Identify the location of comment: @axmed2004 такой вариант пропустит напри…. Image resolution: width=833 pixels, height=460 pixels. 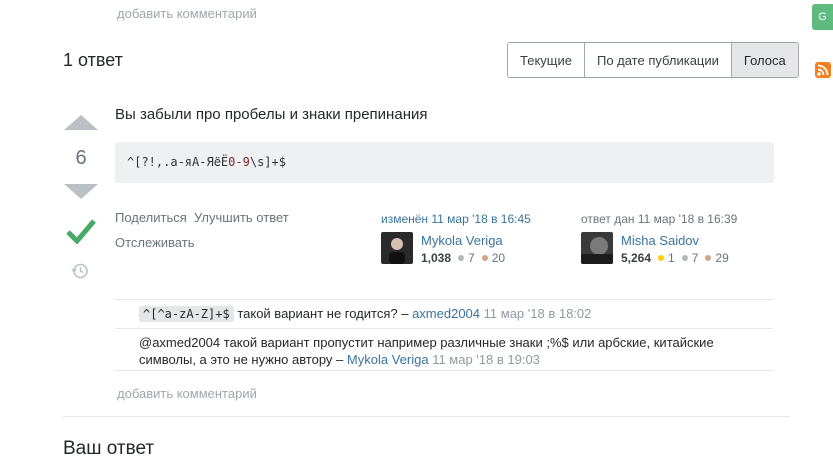
(439, 351).